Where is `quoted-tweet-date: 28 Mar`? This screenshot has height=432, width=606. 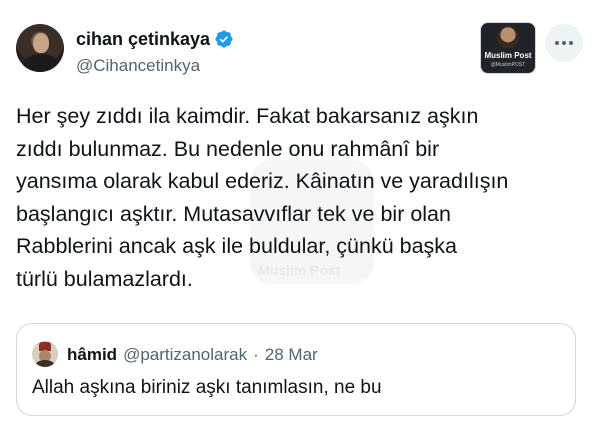 quoted-tweet-date: 28 Mar is located at coordinates (291, 354).